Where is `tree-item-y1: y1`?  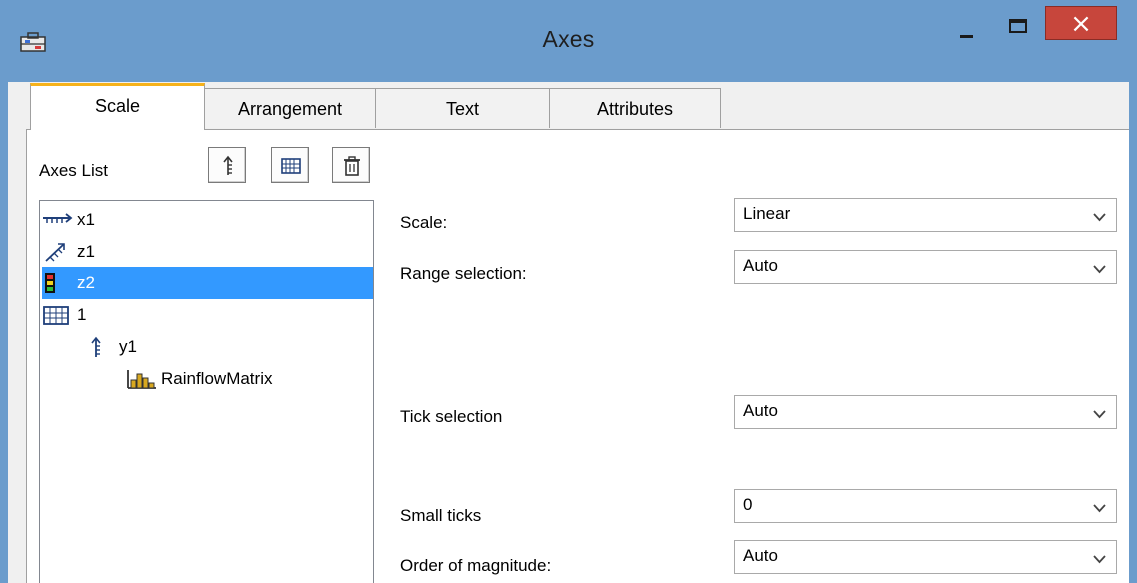 tree-item-y1: y1 is located at coordinates (110, 347).